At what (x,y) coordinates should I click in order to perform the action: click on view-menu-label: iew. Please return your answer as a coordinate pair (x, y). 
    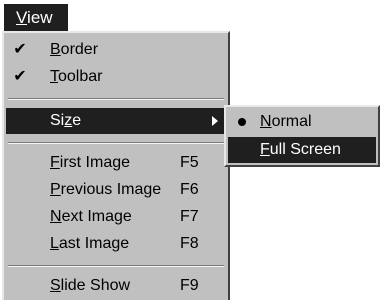
    Looking at the image, I should click on (40, 17).